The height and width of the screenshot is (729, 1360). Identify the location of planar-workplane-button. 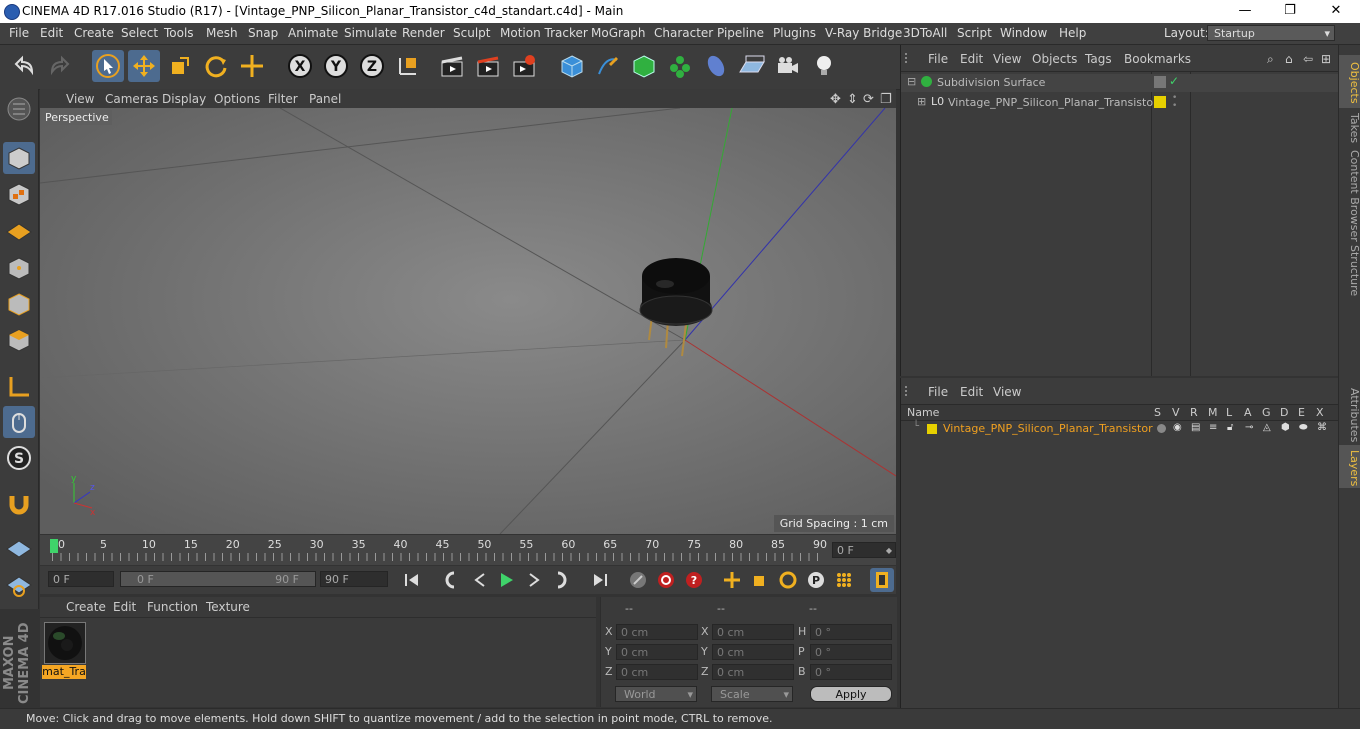
(19, 585).